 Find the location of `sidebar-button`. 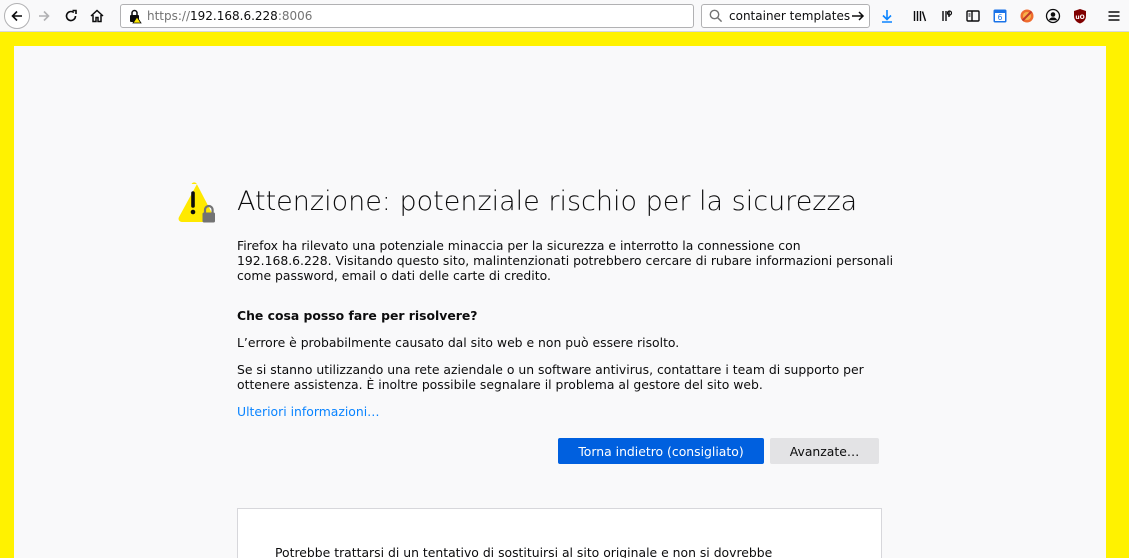

sidebar-button is located at coordinates (973, 16).